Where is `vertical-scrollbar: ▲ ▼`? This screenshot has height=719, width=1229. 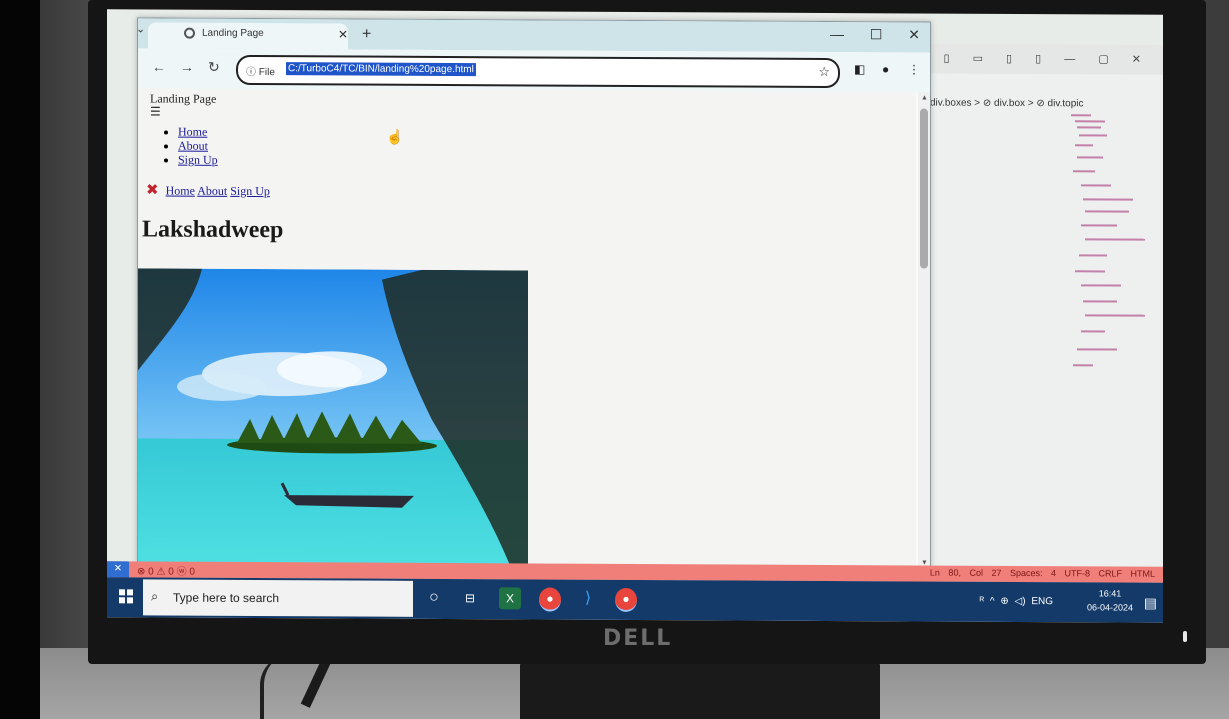
vertical-scrollbar: ▲ ▼ is located at coordinates (924, 330).